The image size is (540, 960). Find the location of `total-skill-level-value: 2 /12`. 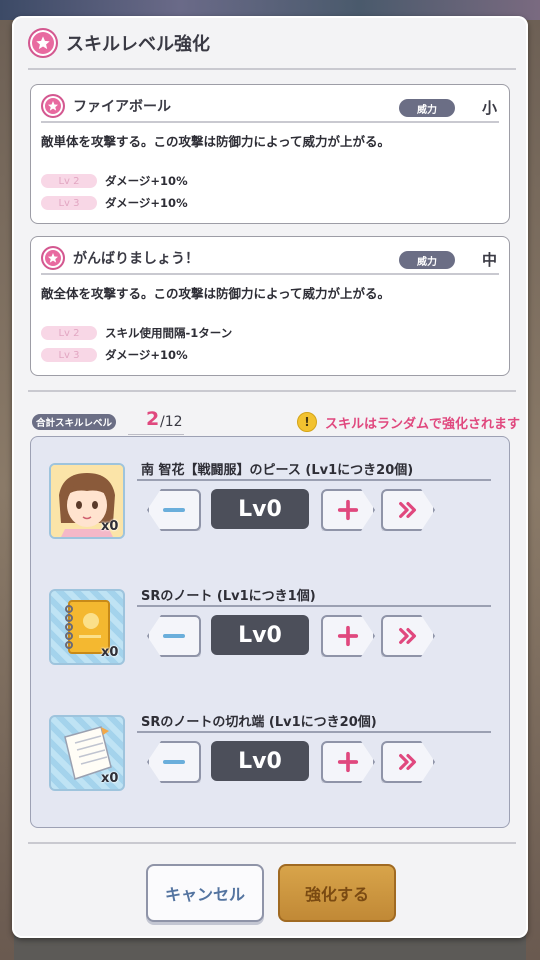

total-skill-level-value: 2 /12 is located at coordinates (156, 421).